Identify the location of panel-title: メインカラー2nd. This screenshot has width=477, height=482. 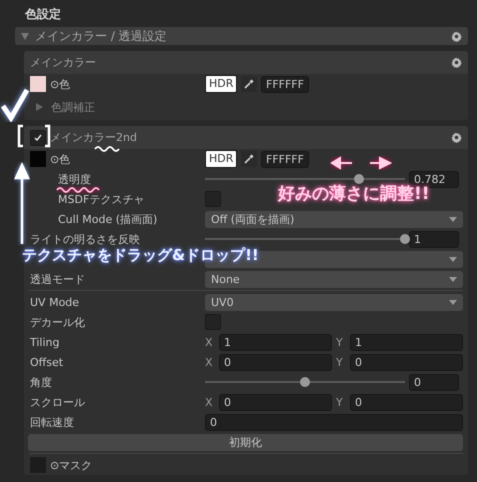
(93, 137).